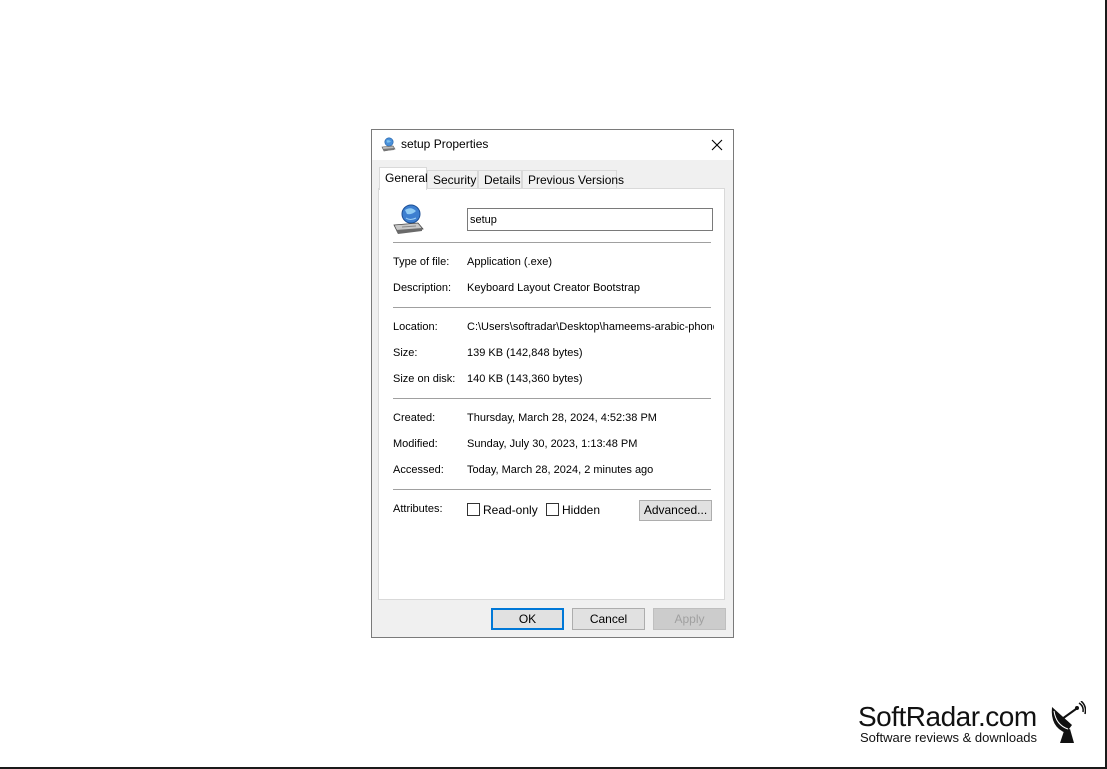  I want to click on close-icon, so click(717, 145).